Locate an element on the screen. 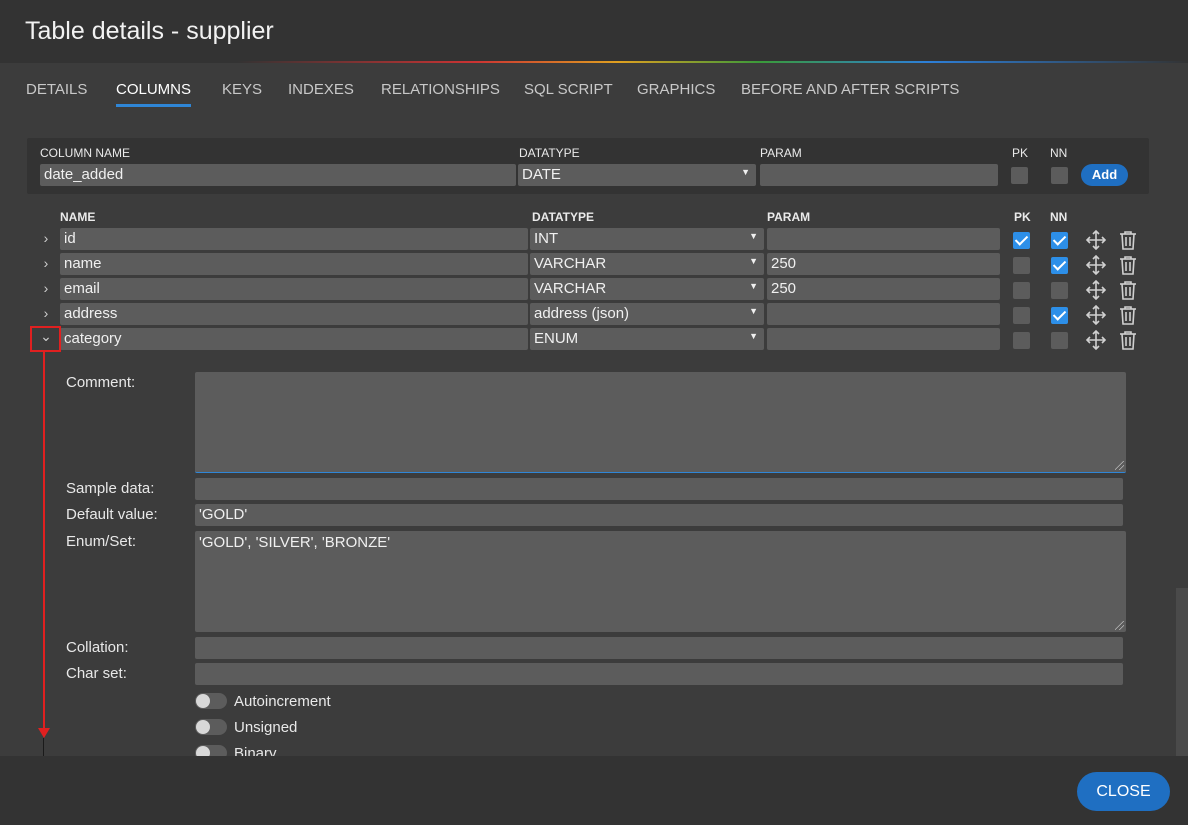 The width and height of the screenshot is (1188, 825). add-column-button: Add is located at coordinates (1104, 175).